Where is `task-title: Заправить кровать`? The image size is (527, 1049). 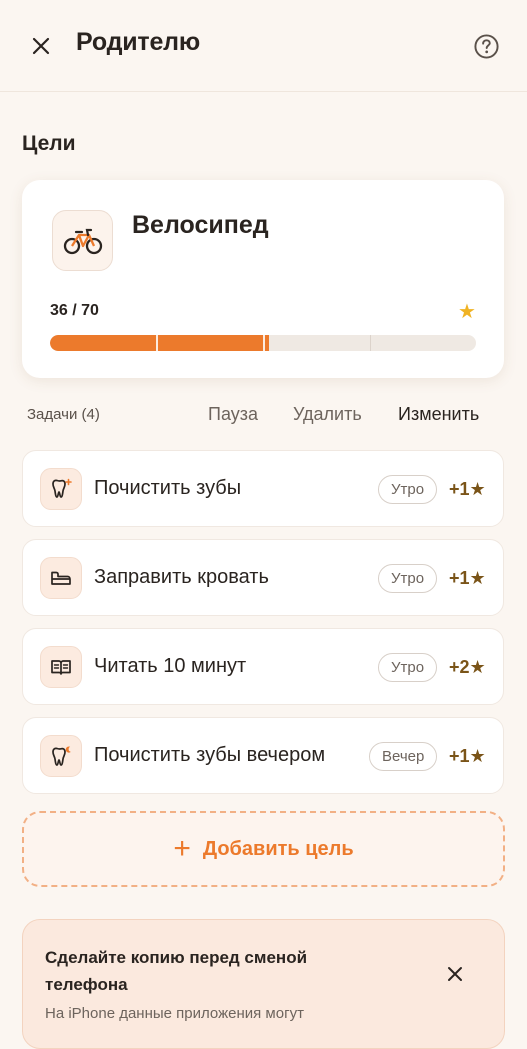
task-title: Заправить кровать is located at coordinates (181, 577).